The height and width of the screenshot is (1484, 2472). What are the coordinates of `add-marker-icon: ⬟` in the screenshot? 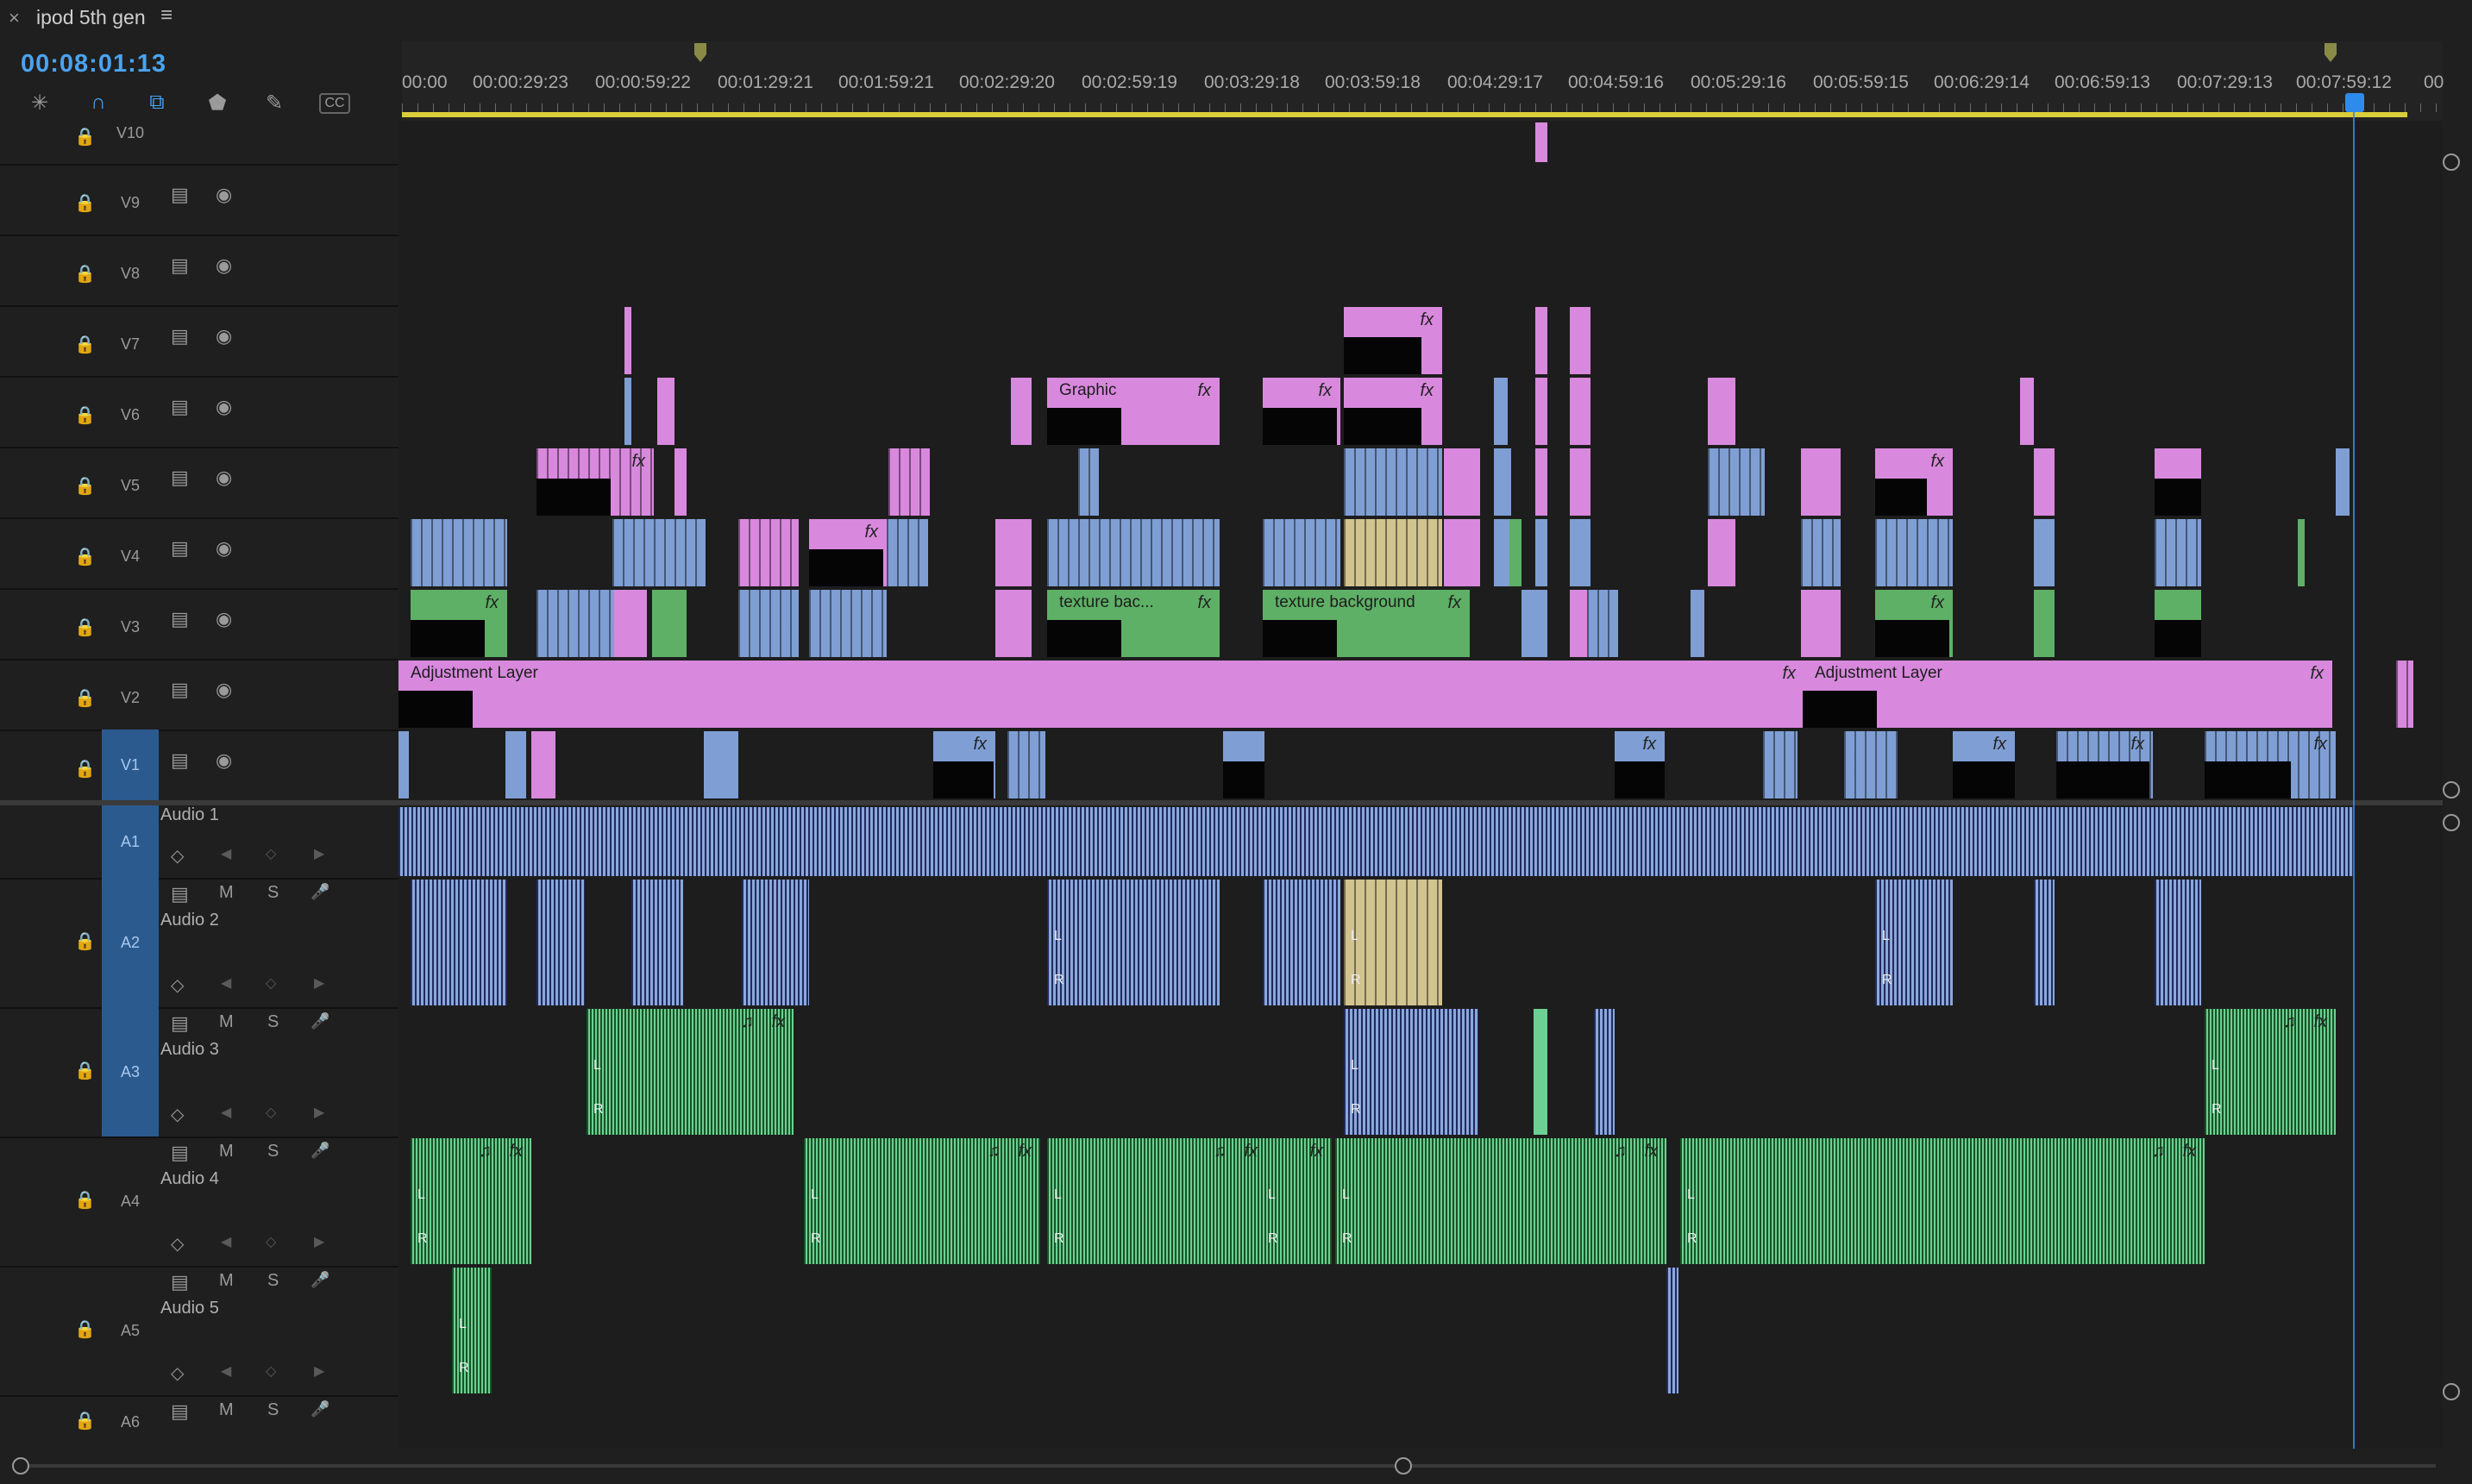 It's located at (217, 103).